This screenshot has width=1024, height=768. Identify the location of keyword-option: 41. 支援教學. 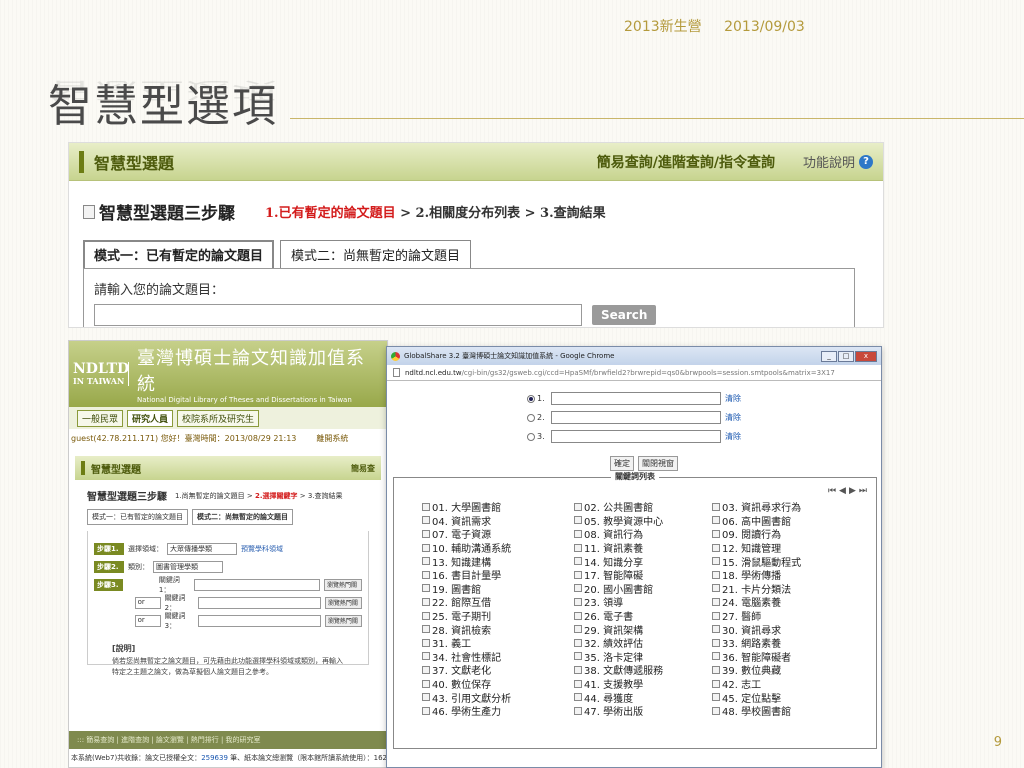
(643, 684).